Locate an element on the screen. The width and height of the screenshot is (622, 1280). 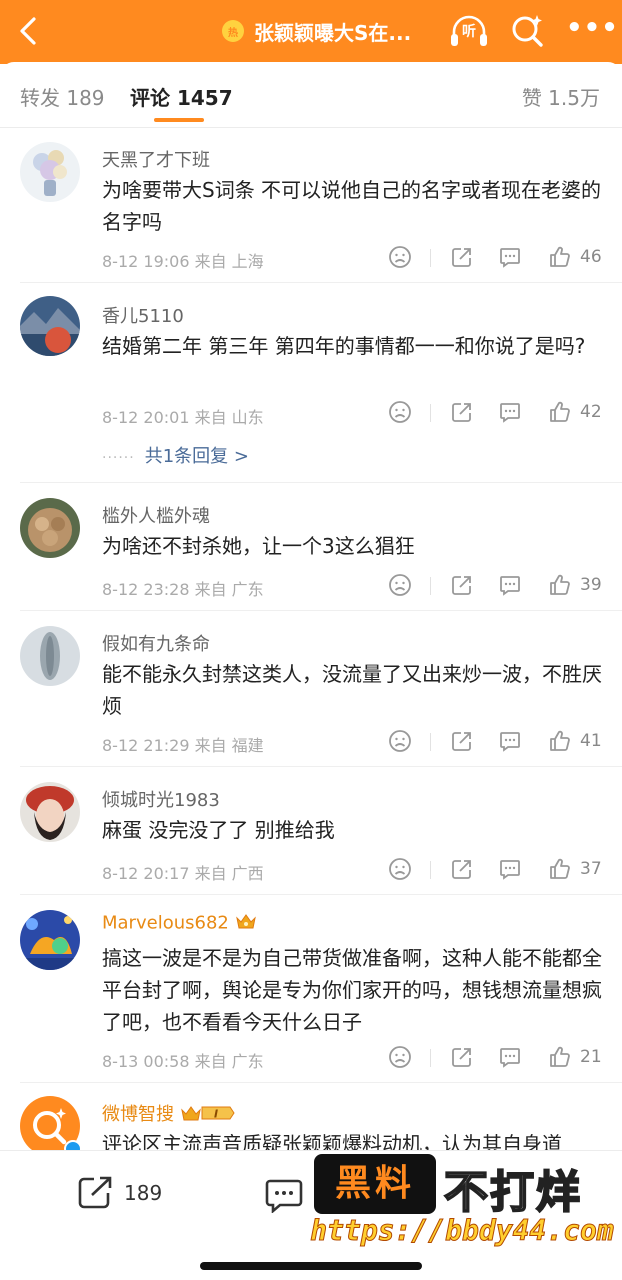
username: 倾城时光1983 is located at coordinates (161, 799).